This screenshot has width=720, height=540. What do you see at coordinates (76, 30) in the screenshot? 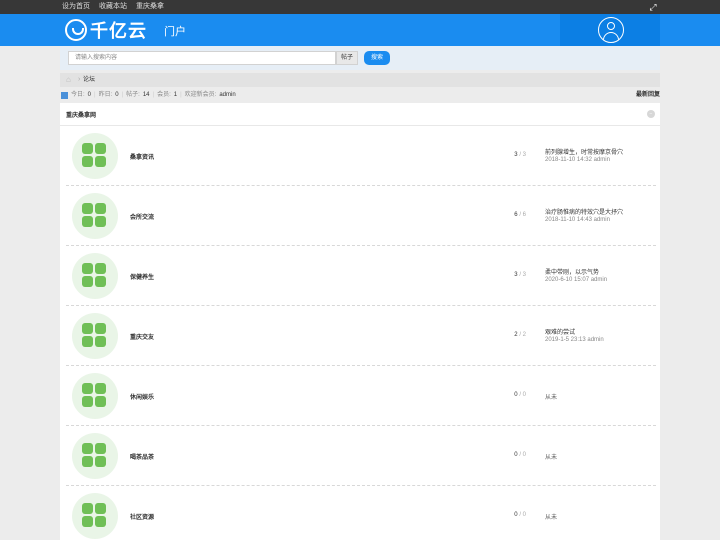
I see `logo-mark-icon` at bounding box center [76, 30].